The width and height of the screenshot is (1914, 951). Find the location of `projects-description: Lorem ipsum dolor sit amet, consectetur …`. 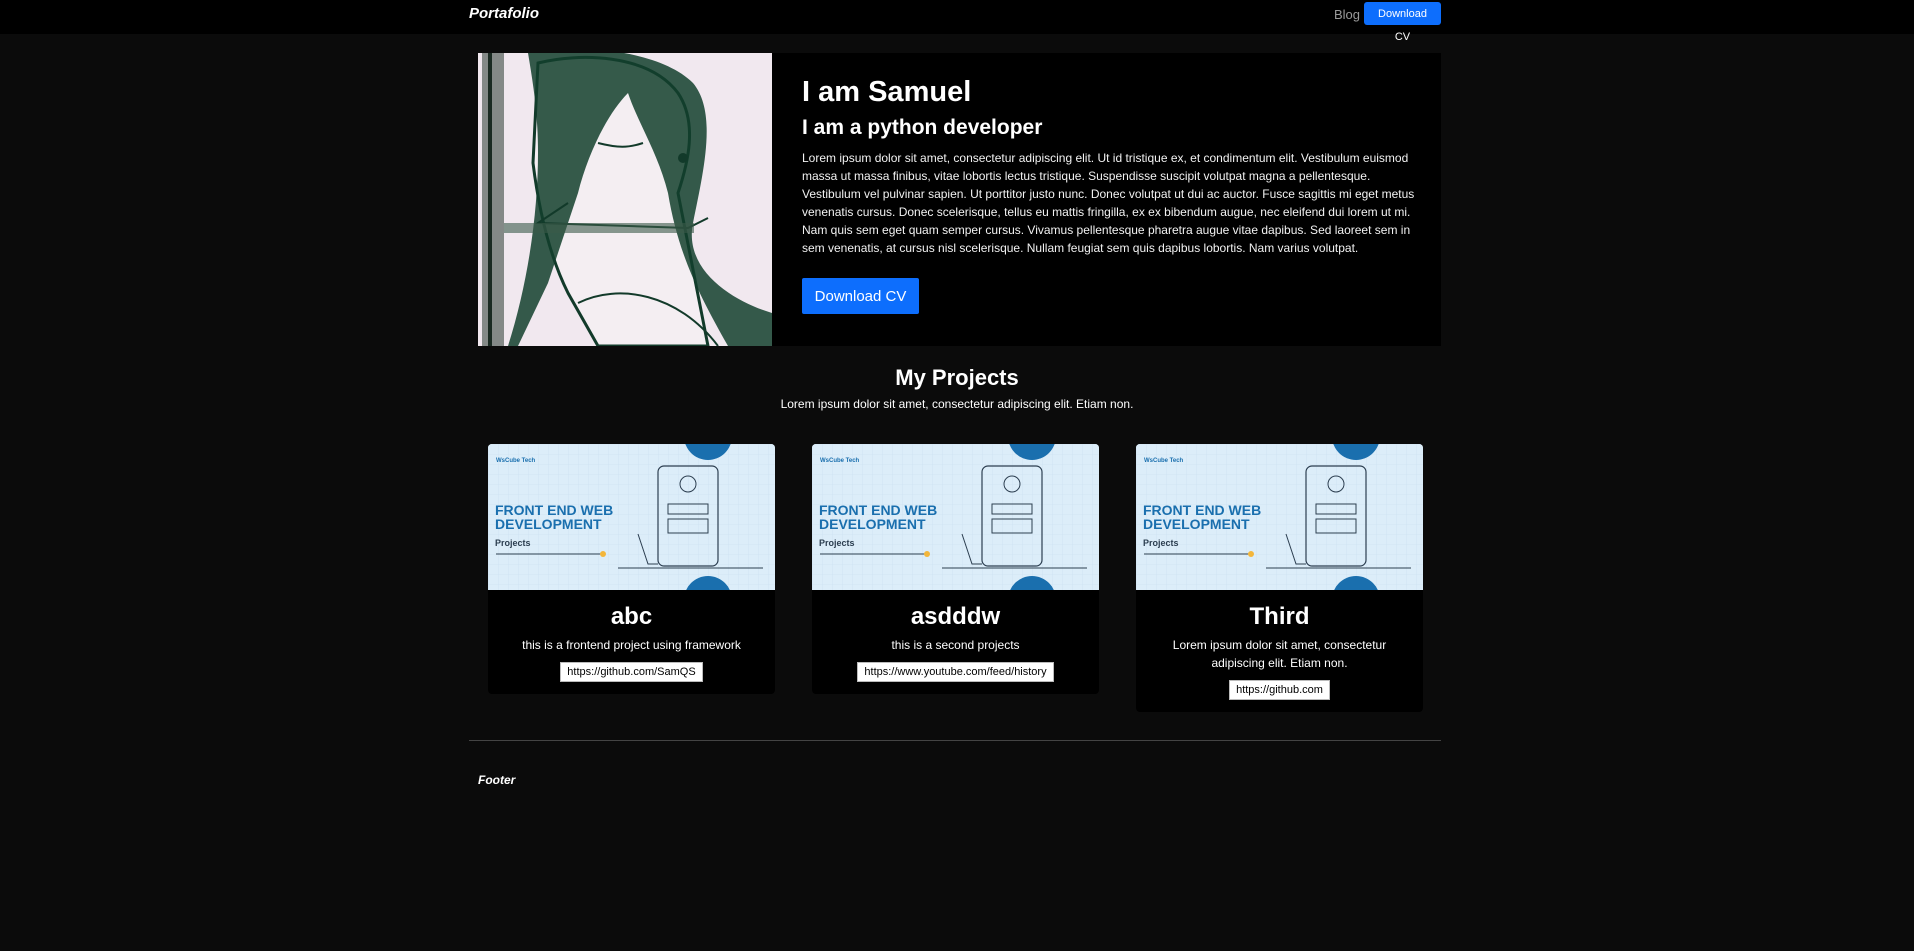

projects-description: Lorem ipsum dolor sit amet, consectetur … is located at coordinates (957, 404).